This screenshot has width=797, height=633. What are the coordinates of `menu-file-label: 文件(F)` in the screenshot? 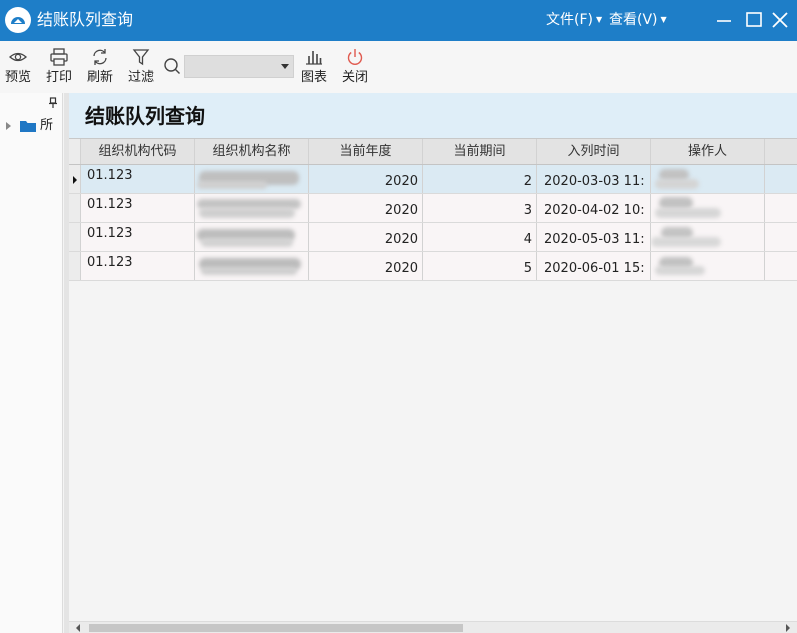 It's located at (569, 20).